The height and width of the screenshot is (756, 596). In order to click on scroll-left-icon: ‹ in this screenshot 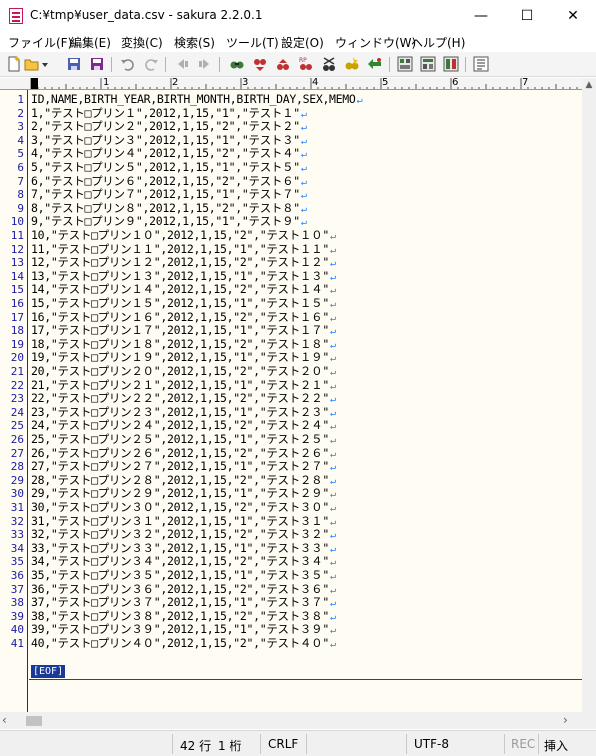, I will do `click(9, 720)`.